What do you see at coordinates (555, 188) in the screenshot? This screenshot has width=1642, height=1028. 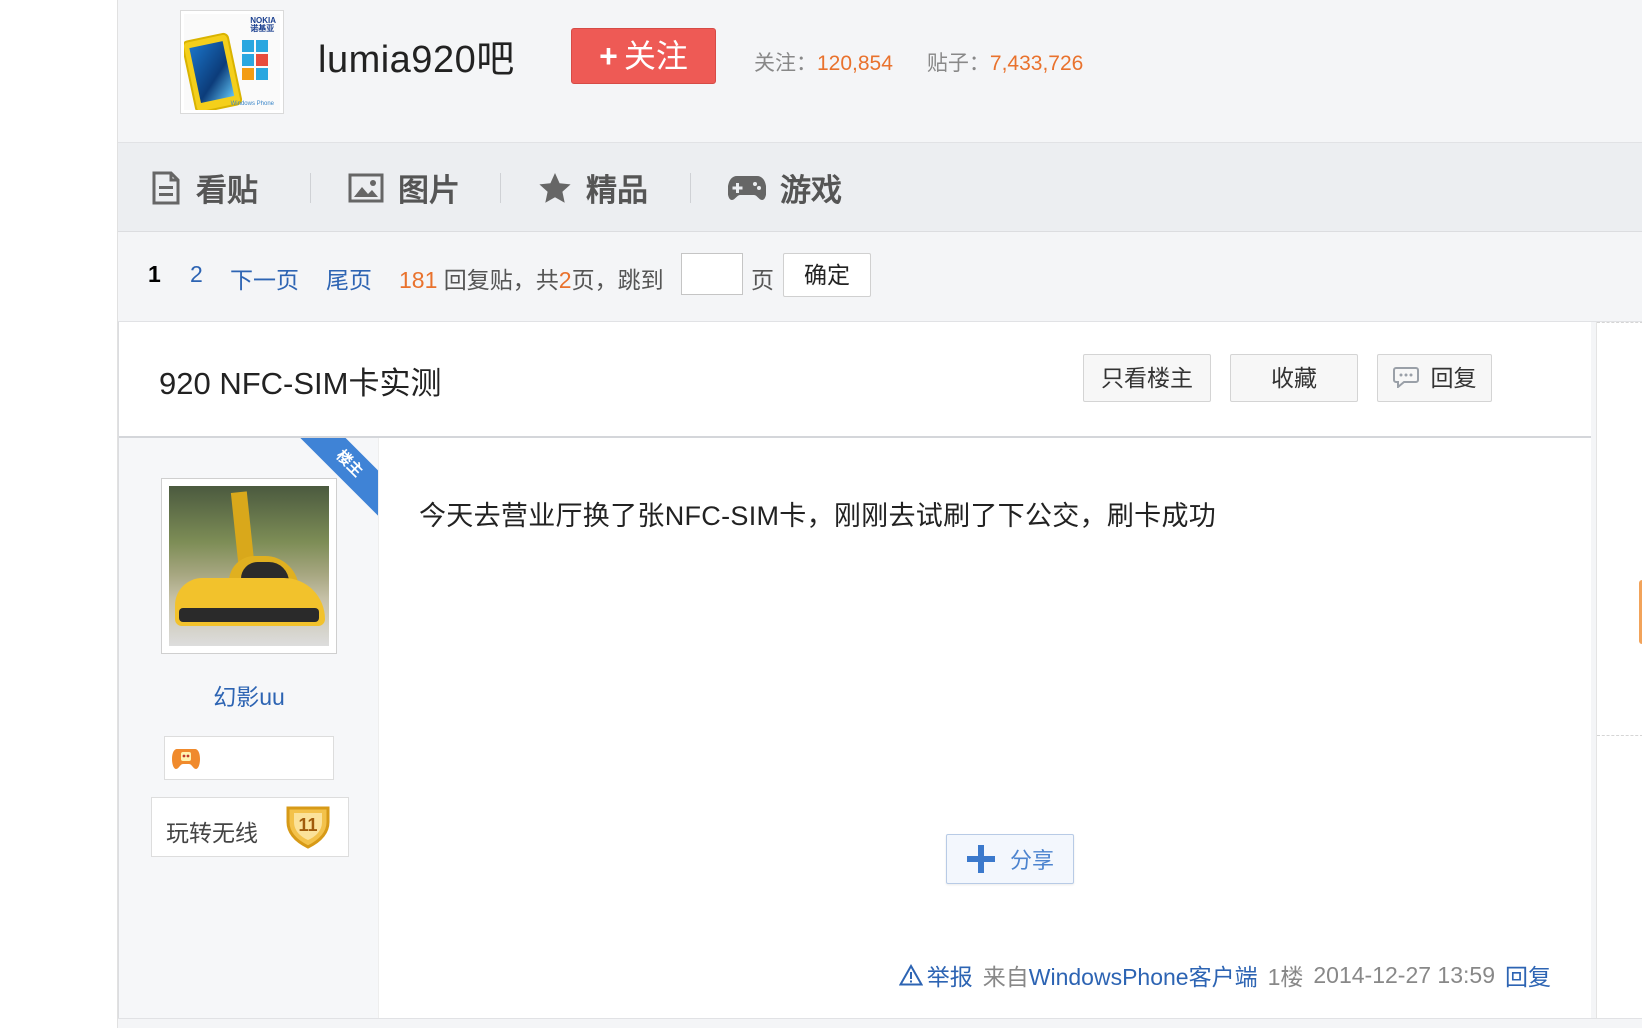 I see `star-icon` at bounding box center [555, 188].